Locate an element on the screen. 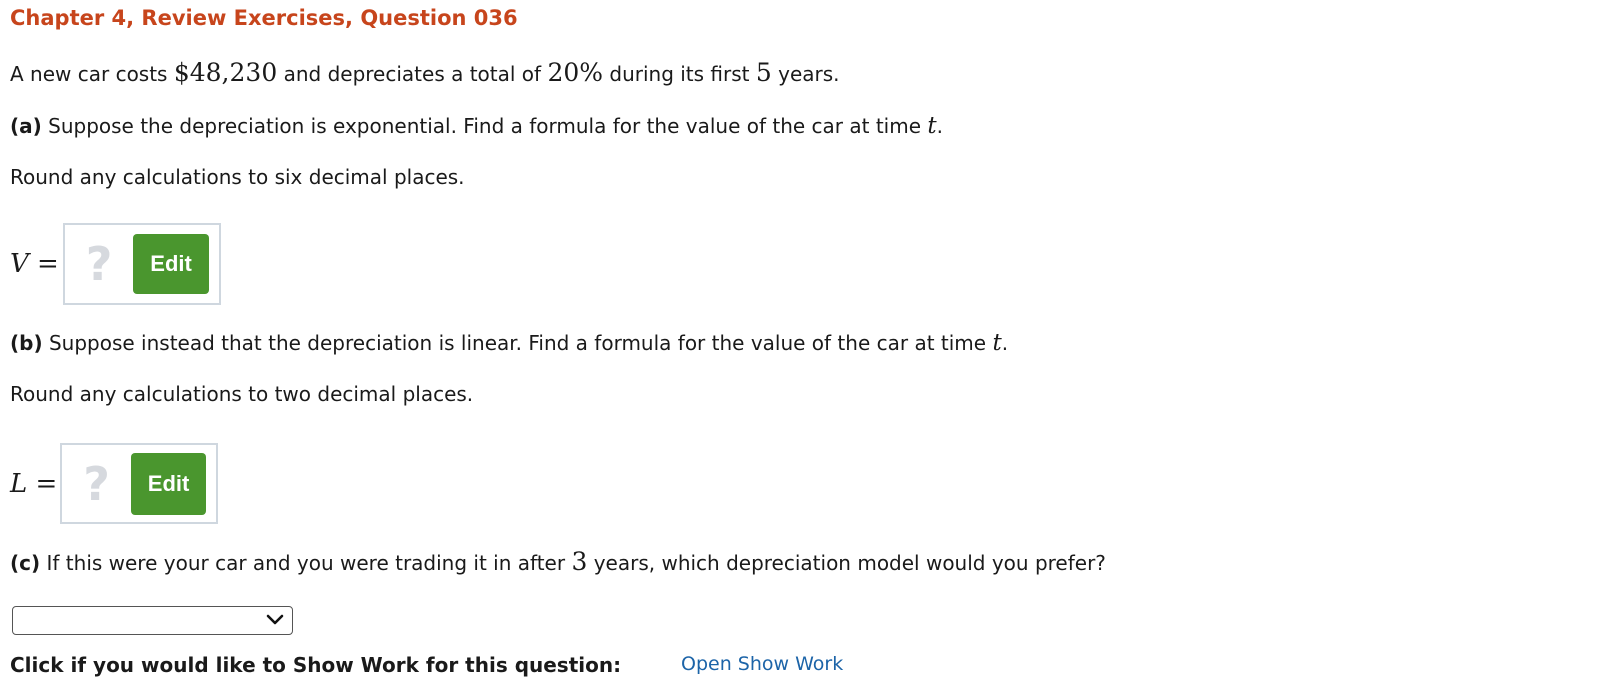 This screenshot has width=1604, height=682. depreciation-years: 5 is located at coordinates (763, 72).